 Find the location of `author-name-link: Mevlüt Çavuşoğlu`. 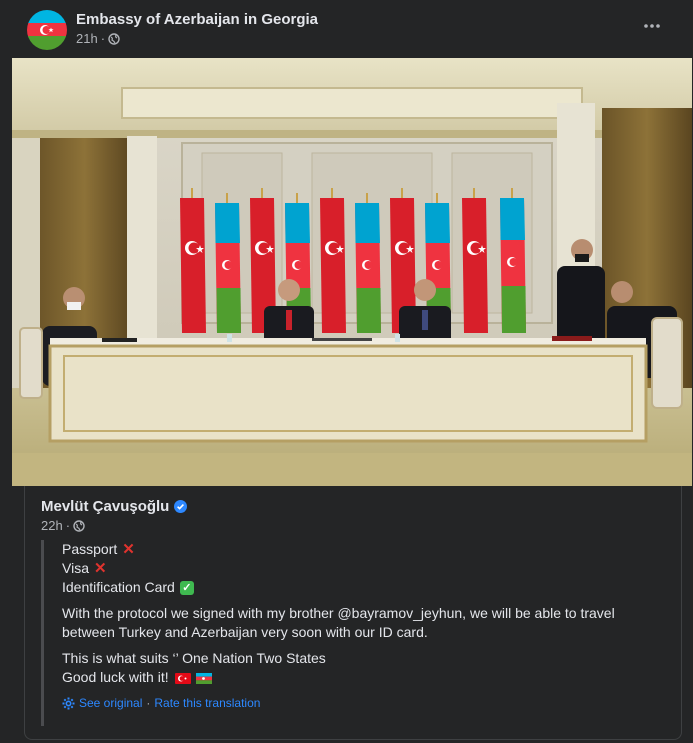

author-name-link: Mevlüt Çavuşoğlu is located at coordinates (105, 506).